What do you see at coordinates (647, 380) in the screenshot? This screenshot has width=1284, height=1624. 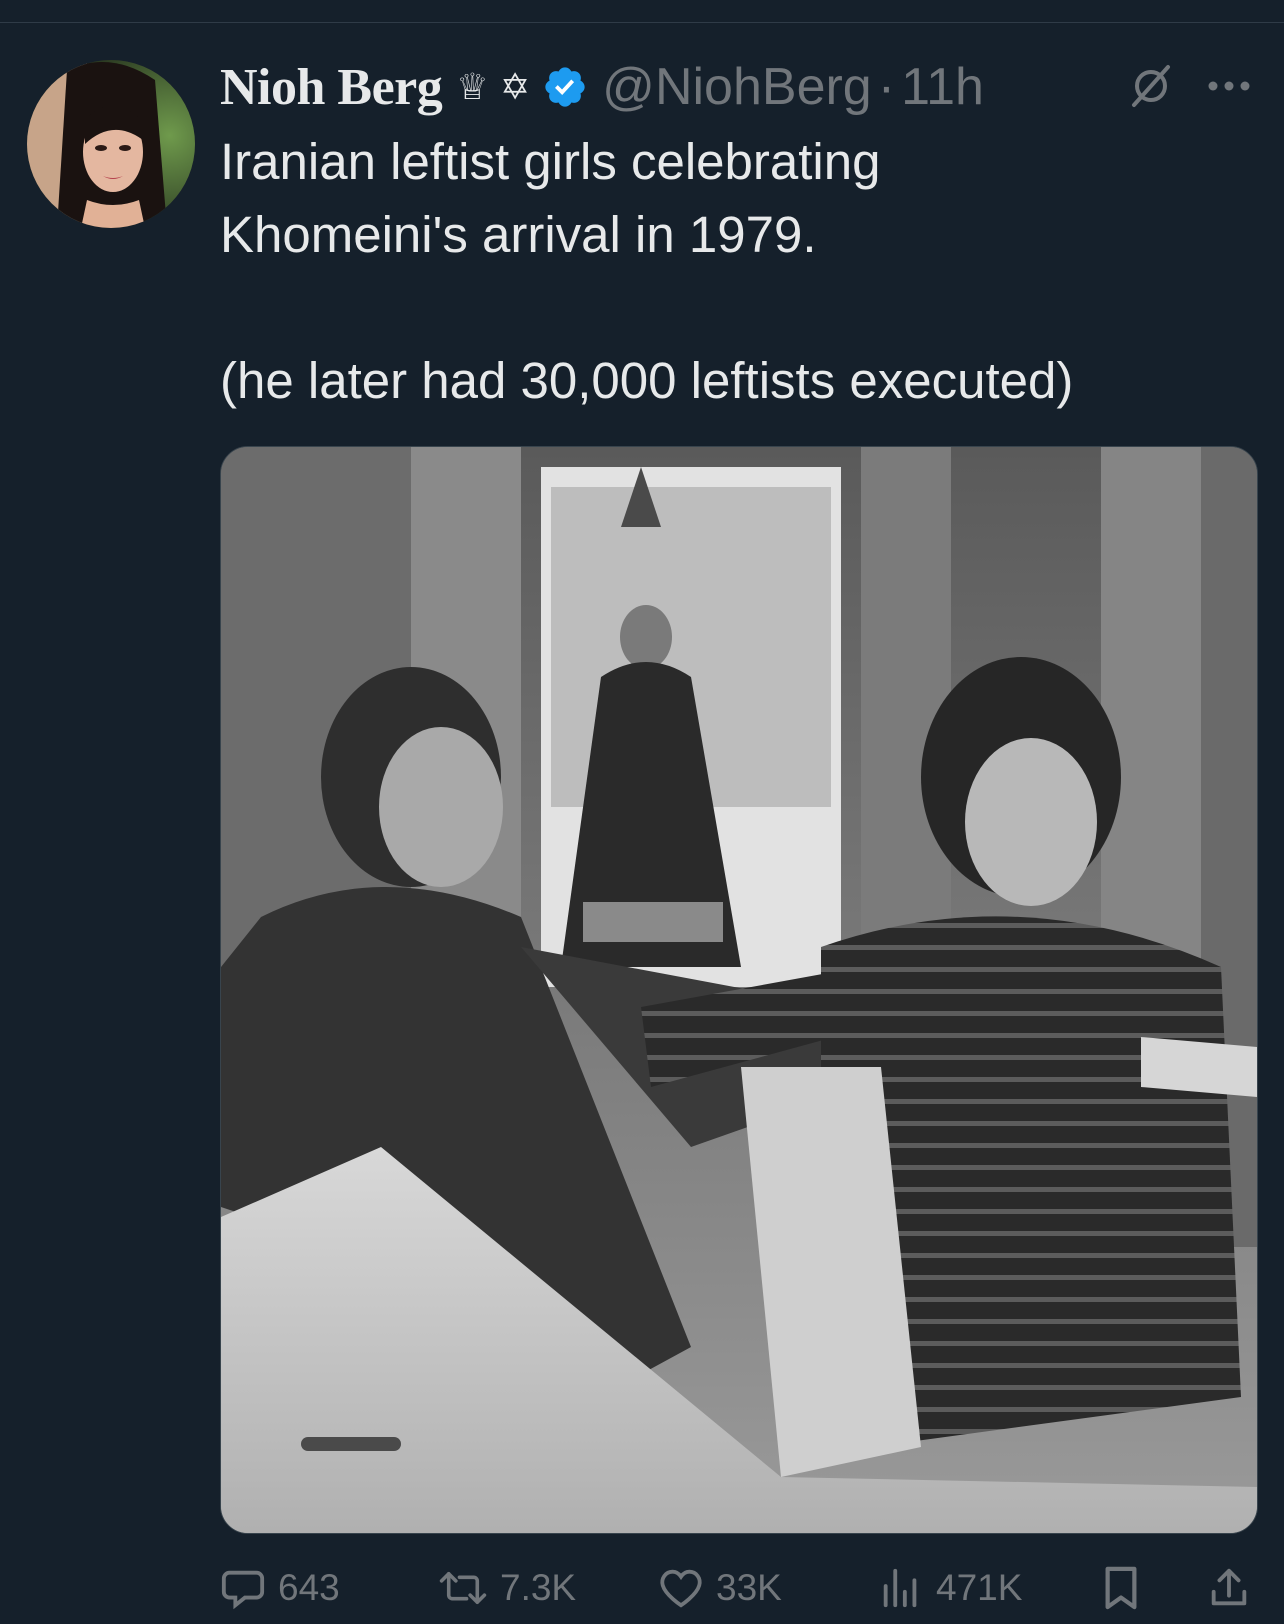 I see `tweet-text-line: (he later had 30,000 leftists executed)` at bounding box center [647, 380].